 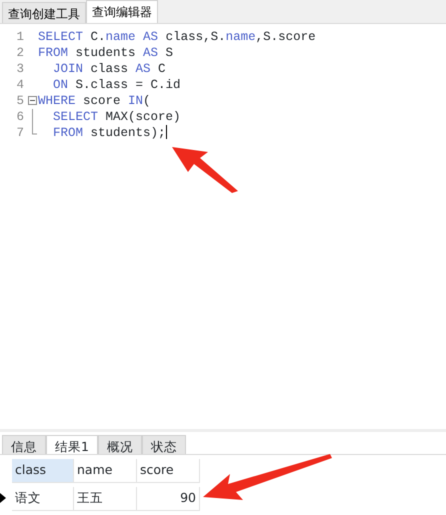 I want to click on table-cell: 语文, so click(x=43, y=499).